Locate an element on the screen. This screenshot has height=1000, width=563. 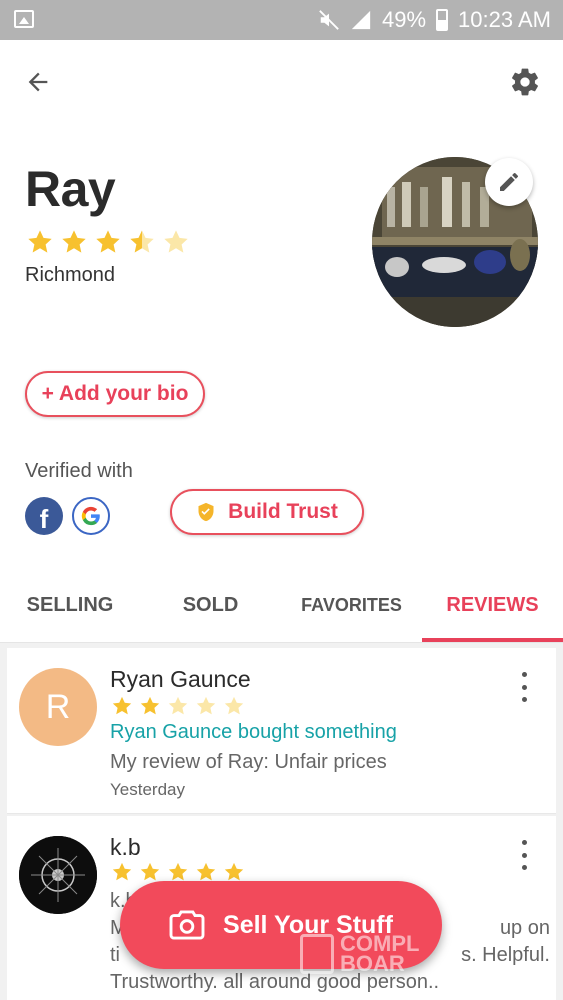
camera-icon is located at coordinates (187, 925).